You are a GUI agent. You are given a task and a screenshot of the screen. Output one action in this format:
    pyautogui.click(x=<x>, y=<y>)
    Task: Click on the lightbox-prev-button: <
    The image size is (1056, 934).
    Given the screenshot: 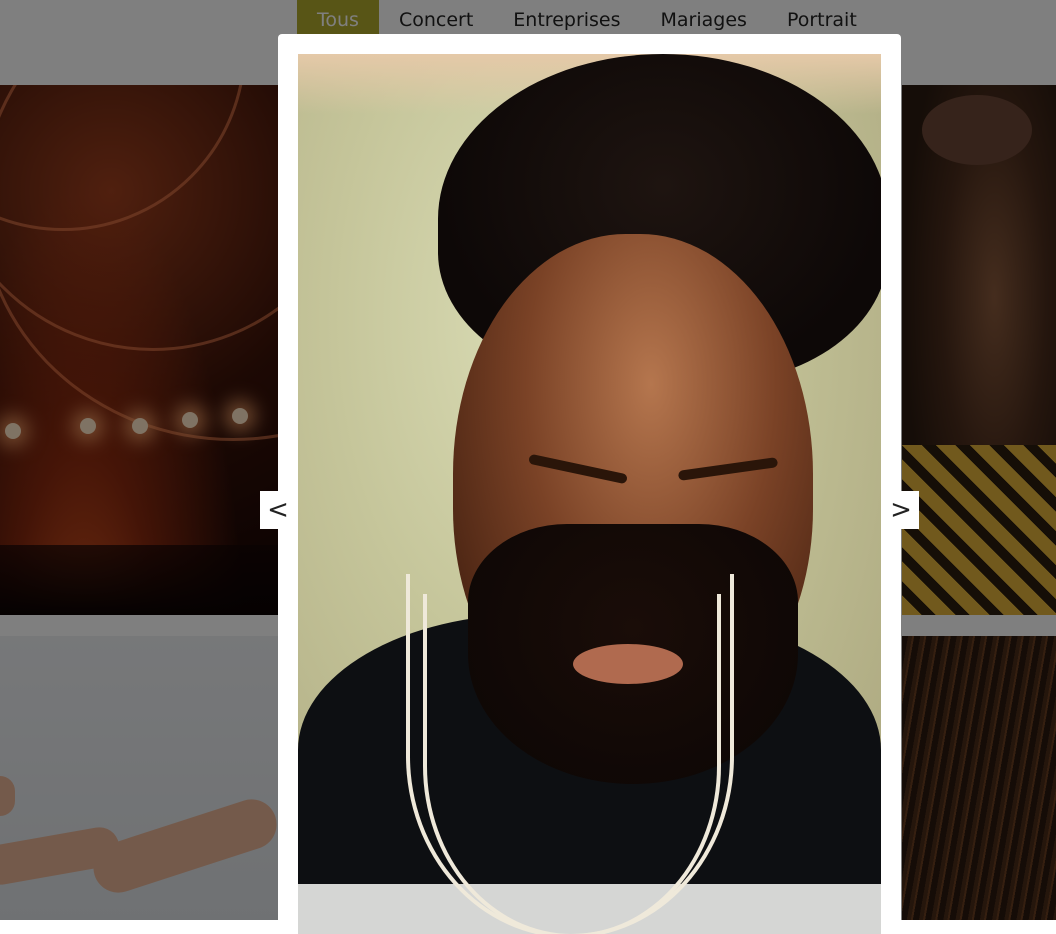 What is the action you would take?
    pyautogui.click(x=278, y=510)
    